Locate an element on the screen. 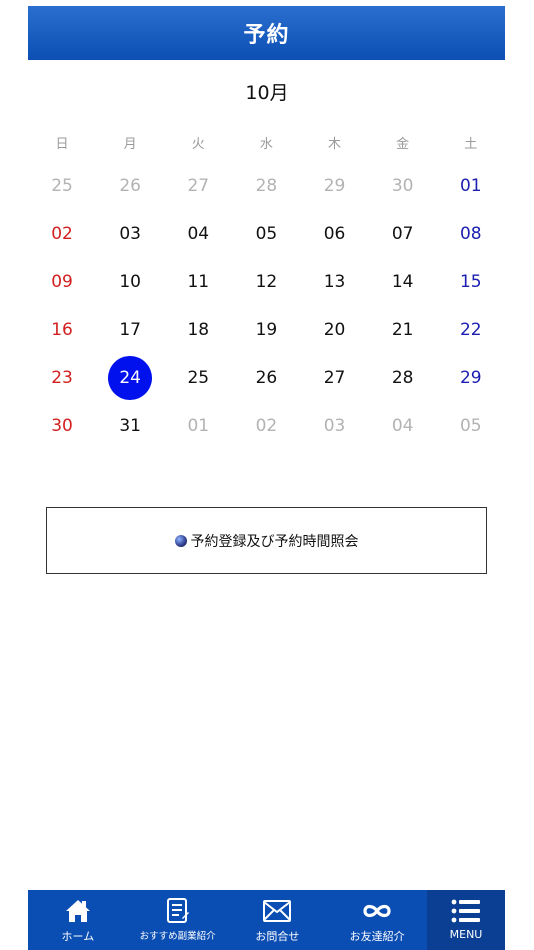 Image resolution: width=534 pixels, height=950 pixels. tab-refer-friend: お友達紹介 is located at coordinates (377, 920).